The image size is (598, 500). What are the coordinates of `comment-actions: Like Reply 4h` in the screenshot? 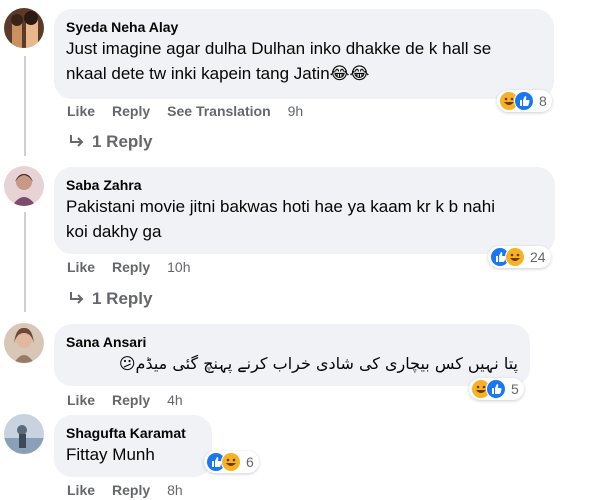 It's located at (125, 400).